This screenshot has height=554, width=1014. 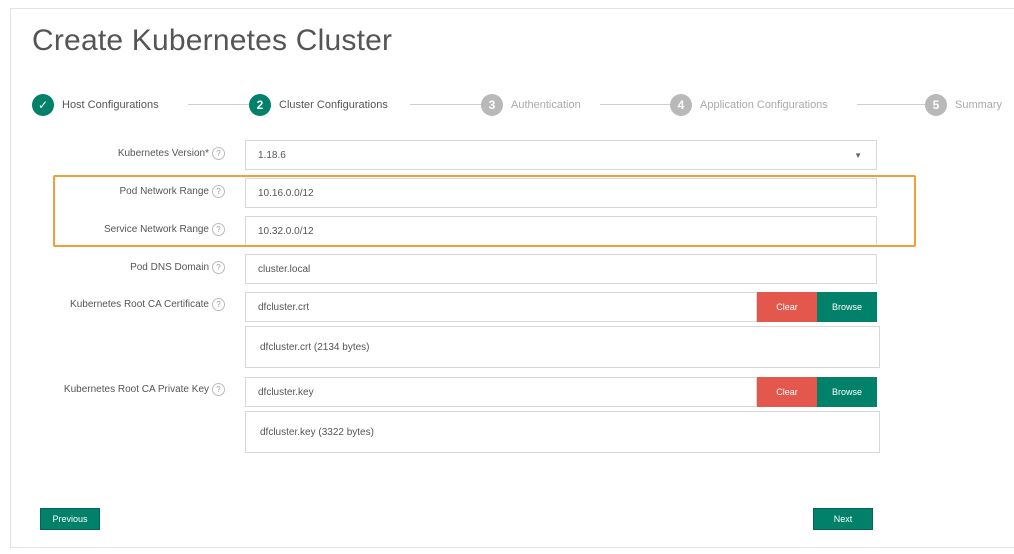 What do you see at coordinates (164, 192) in the screenshot?
I see `label-text: Pod Network Range` at bounding box center [164, 192].